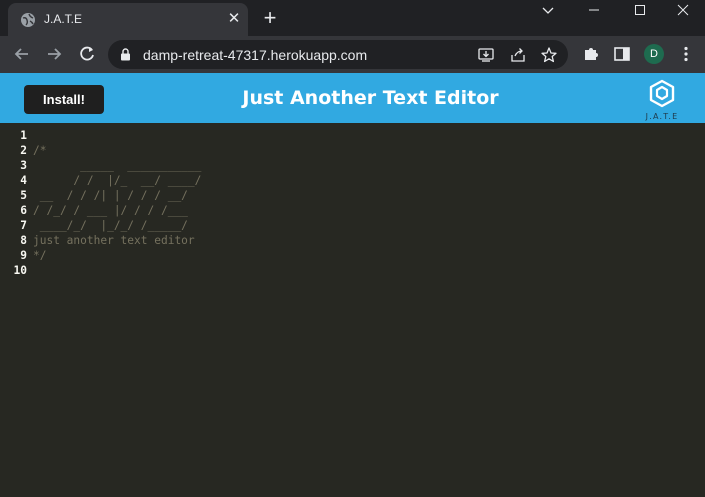  I want to click on line-number: 1, so click(23, 135).